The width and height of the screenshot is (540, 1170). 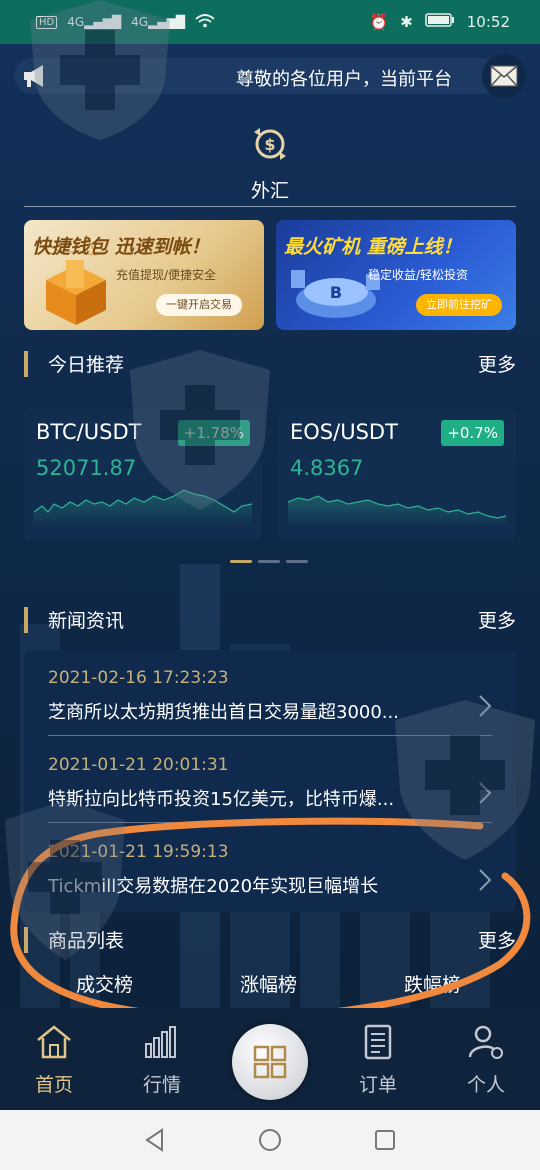 I want to click on user-settings-icon, so click(x=485, y=1042).